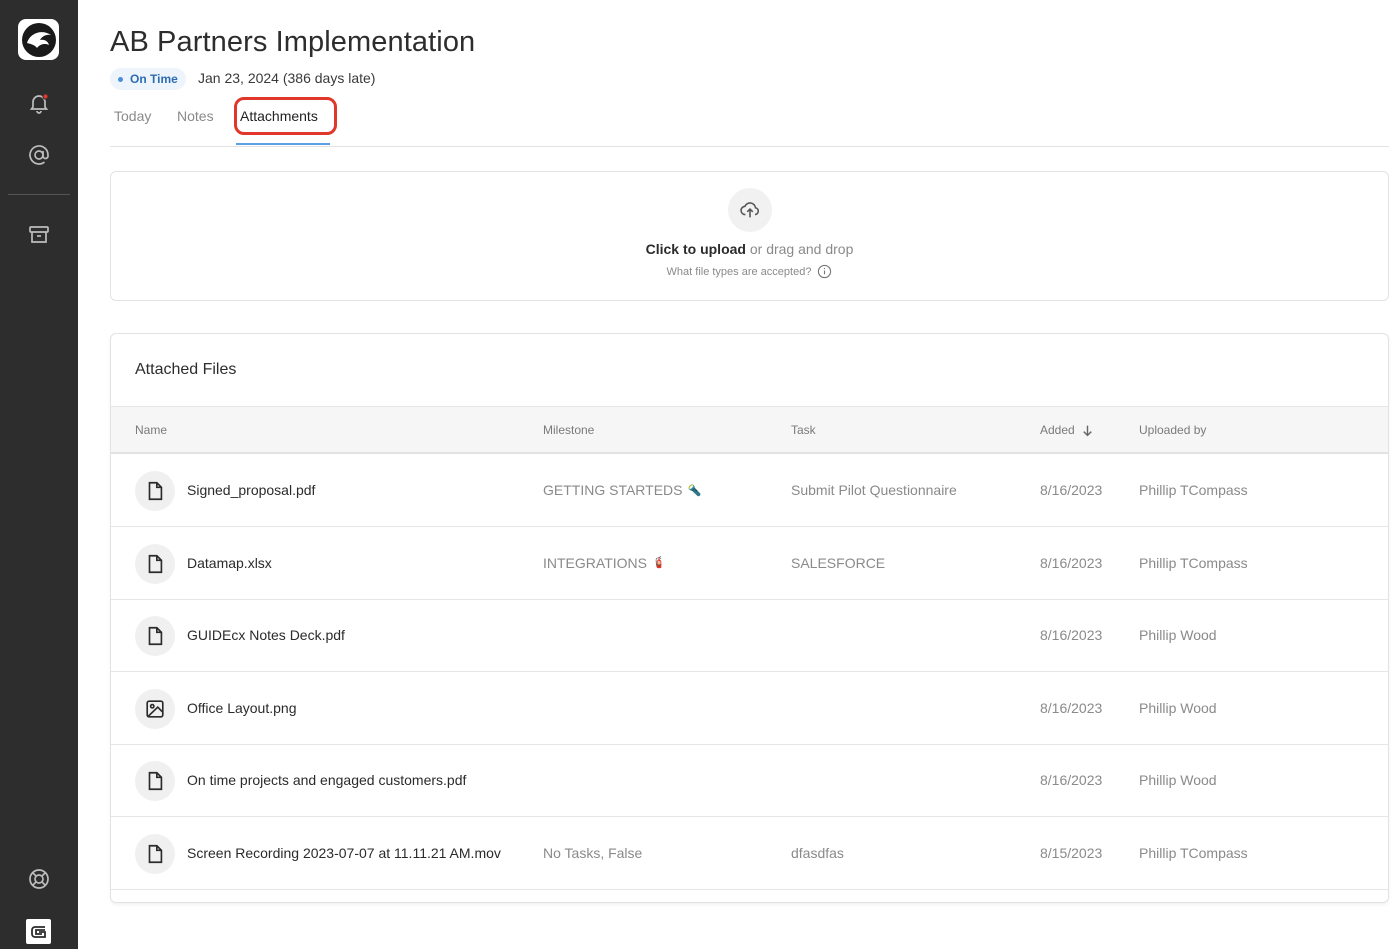 Image resolution: width=1400 pixels, height=949 pixels. What do you see at coordinates (694, 490) in the screenshot?
I see `milestone-emoji-icon: 🔦` at bounding box center [694, 490].